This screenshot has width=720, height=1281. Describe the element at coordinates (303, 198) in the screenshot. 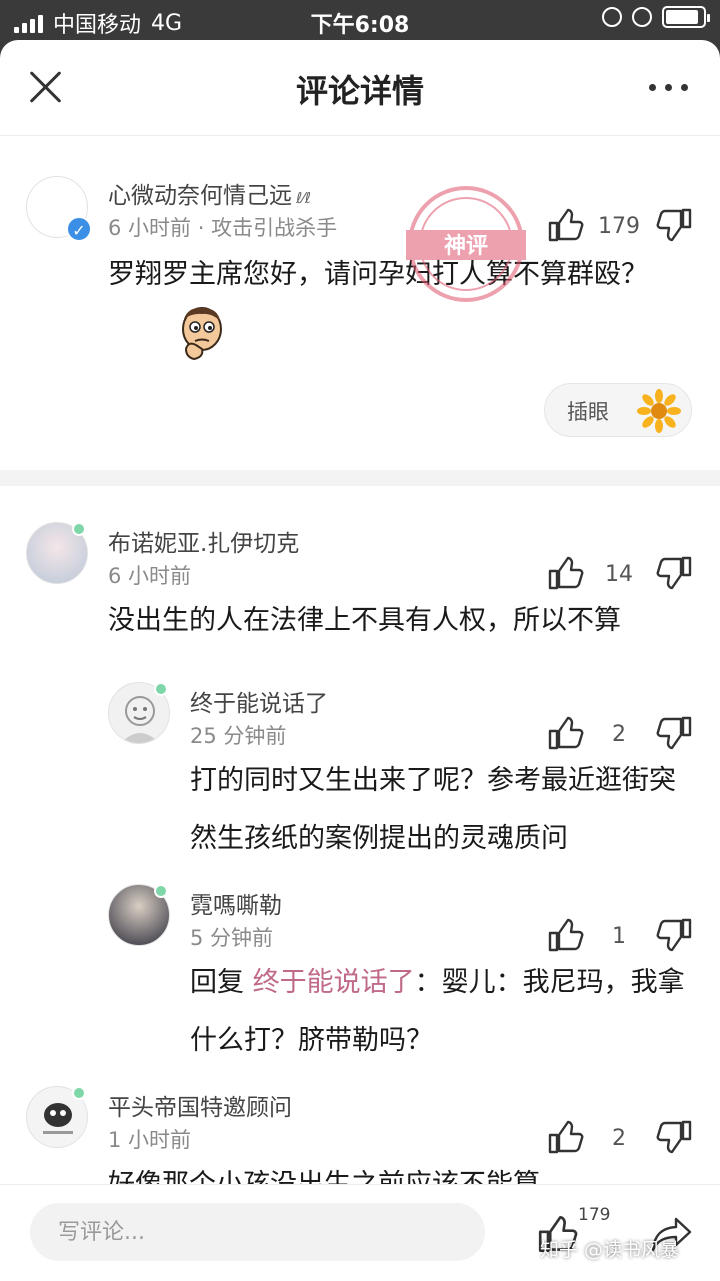

I see `author-suffix: ℓ⁄ℓ` at that location.